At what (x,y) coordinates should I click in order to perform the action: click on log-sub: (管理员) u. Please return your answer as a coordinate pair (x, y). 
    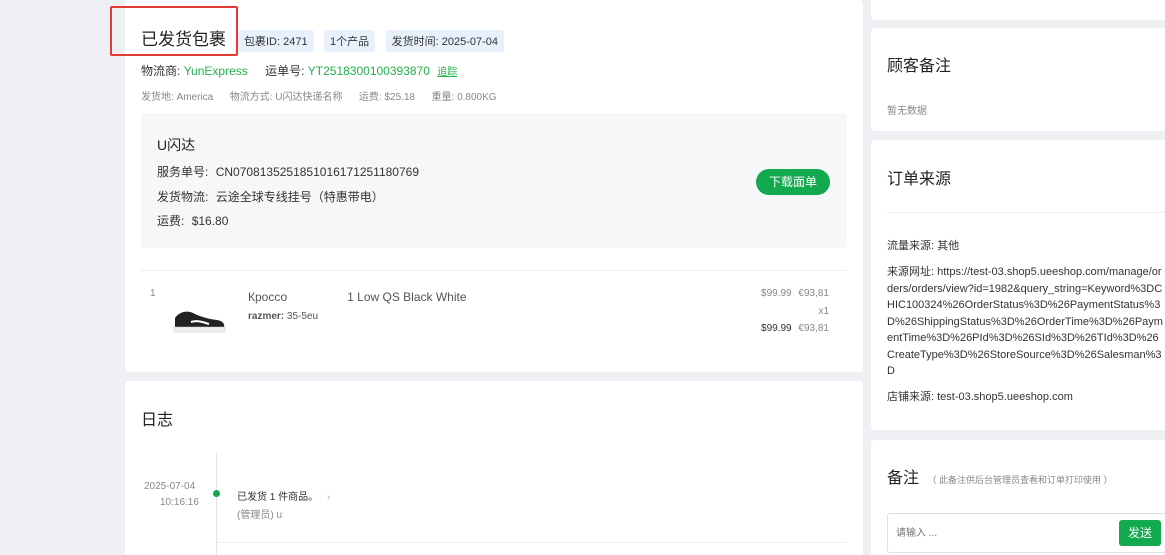
    Looking at the image, I should click on (259, 515).